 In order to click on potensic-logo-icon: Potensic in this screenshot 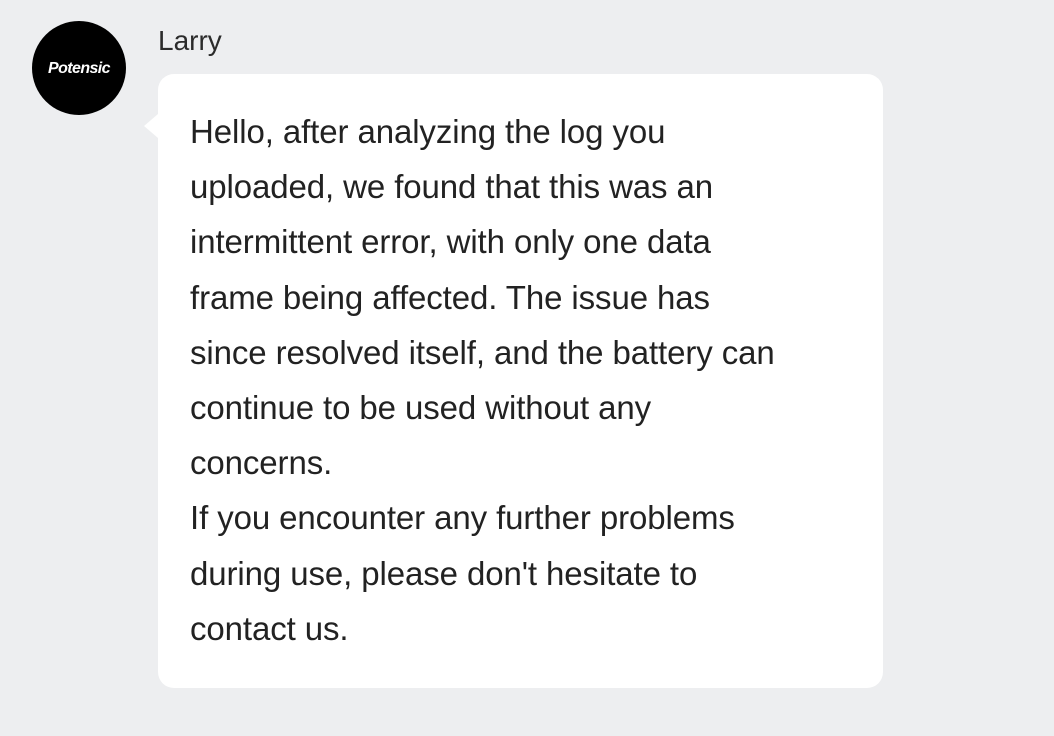, I will do `click(79, 68)`.